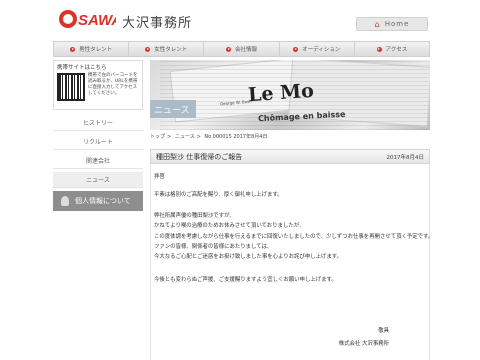  I want to click on nav-item-female-talent: 女性タレント, so click(167, 49).